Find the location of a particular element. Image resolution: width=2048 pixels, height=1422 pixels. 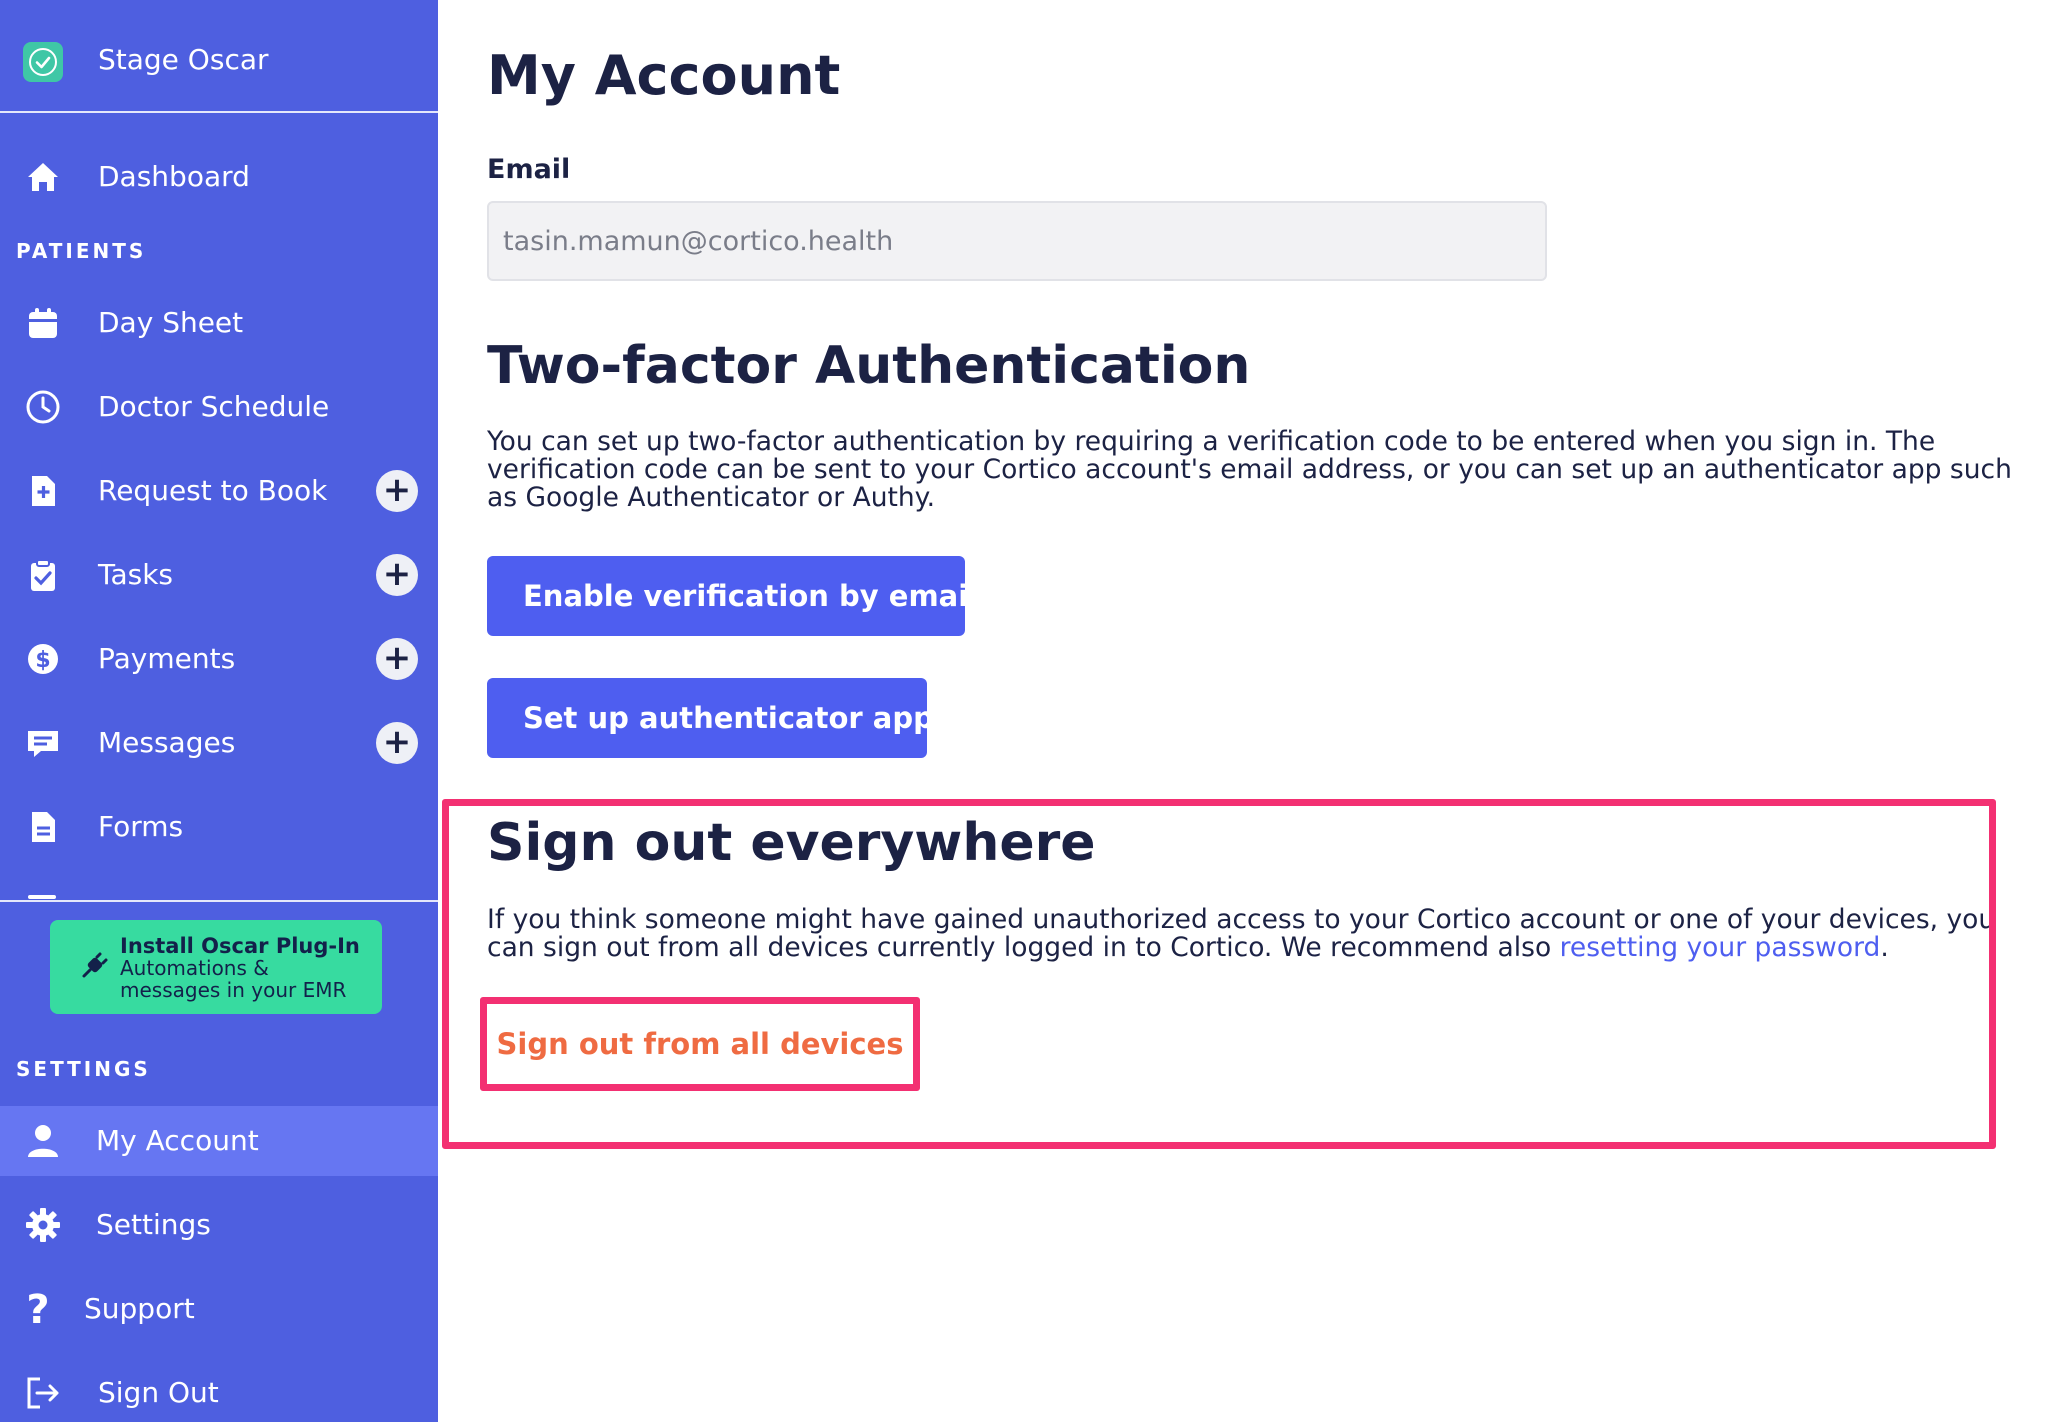

sidebar-item-messages: Messages + is located at coordinates (219, 743).